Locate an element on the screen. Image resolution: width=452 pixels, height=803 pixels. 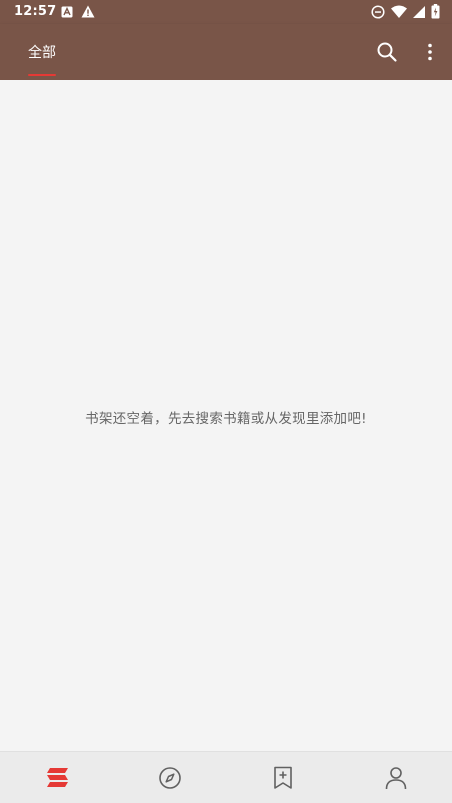
app-bar: 全部 is located at coordinates (226, 52).